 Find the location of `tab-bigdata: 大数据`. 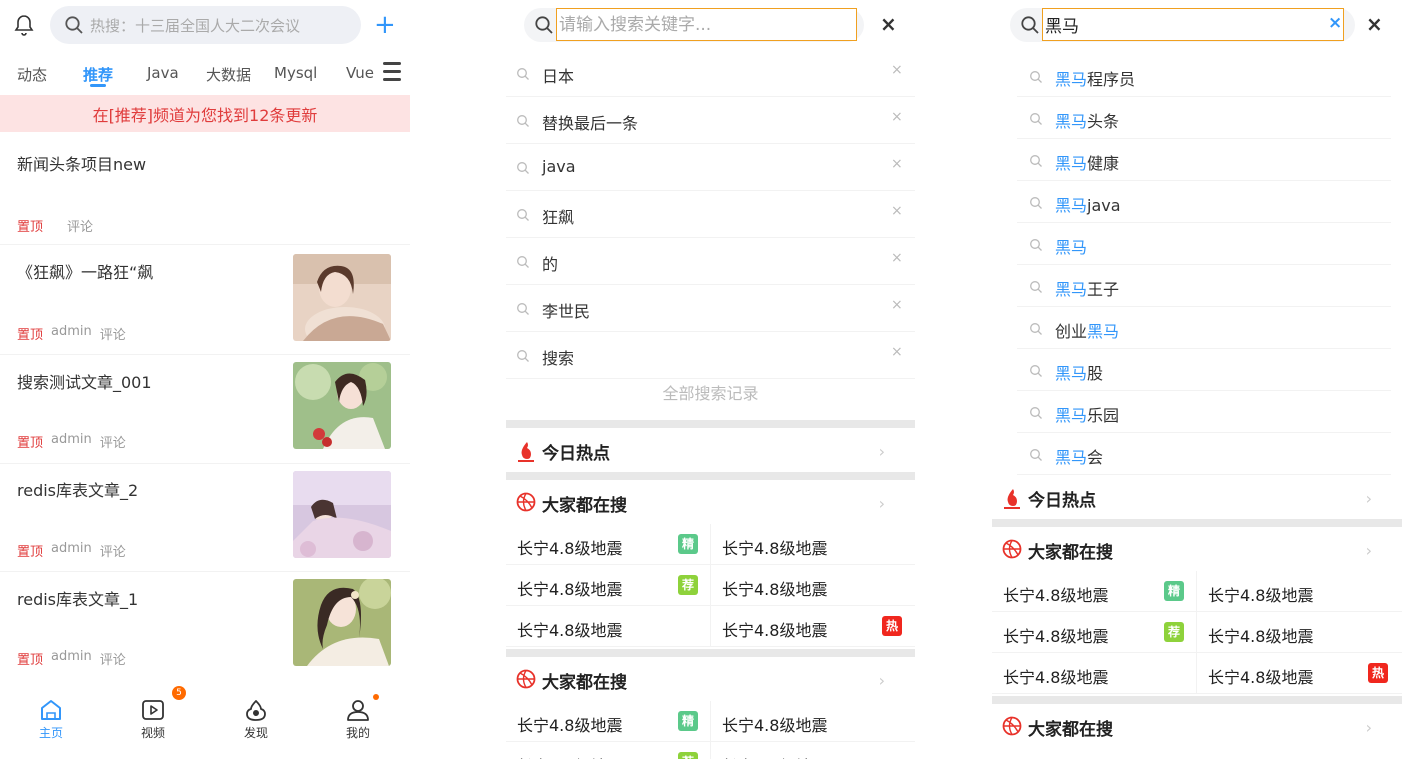

tab-bigdata: 大数据 is located at coordinates (228, 74).